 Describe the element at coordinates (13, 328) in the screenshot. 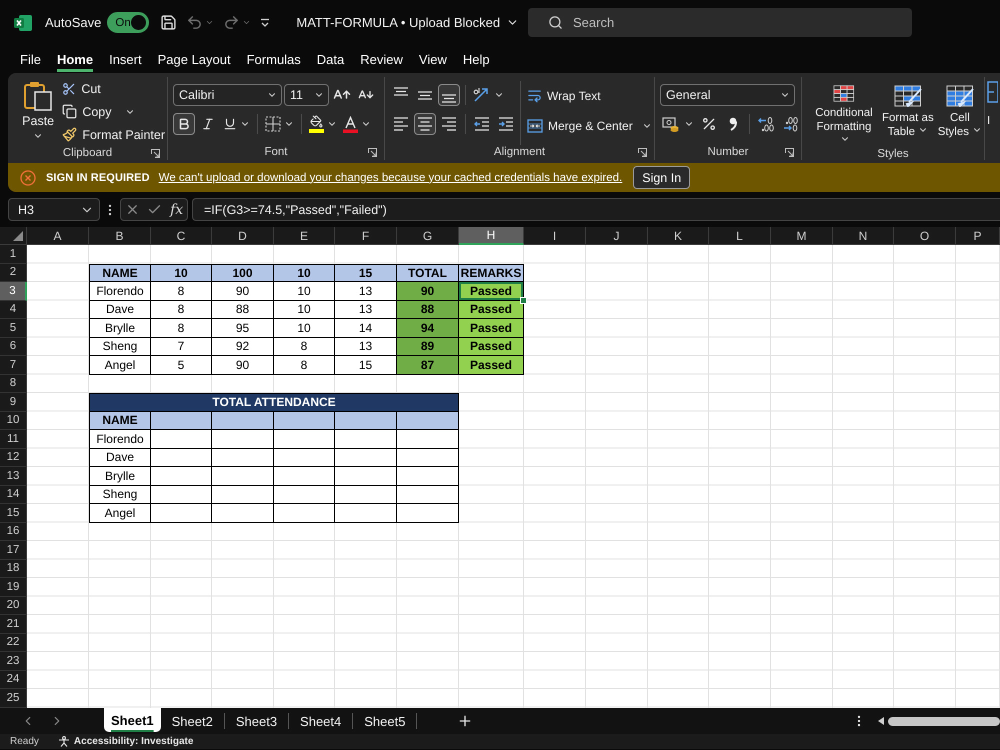

I see `row-header: 5` at that location.